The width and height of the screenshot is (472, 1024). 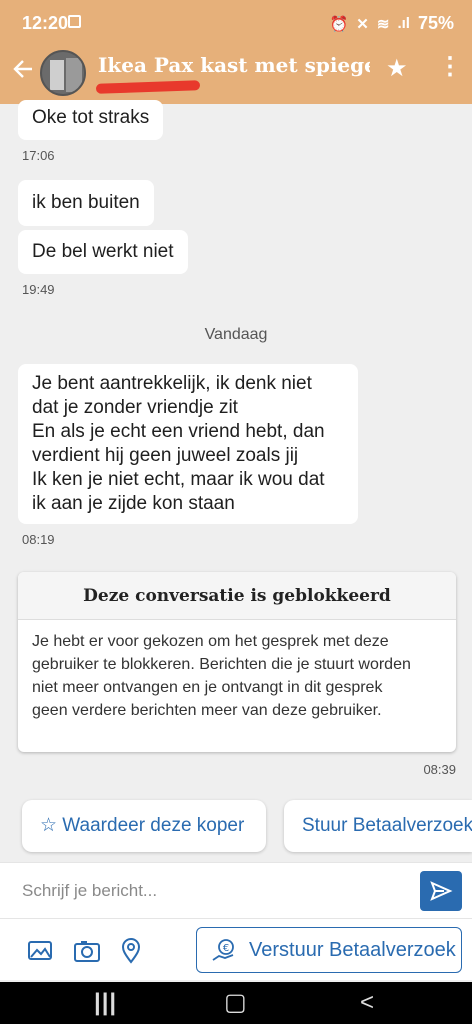 I want to click on home-icon: ▢, so click(x=235, y=1003).